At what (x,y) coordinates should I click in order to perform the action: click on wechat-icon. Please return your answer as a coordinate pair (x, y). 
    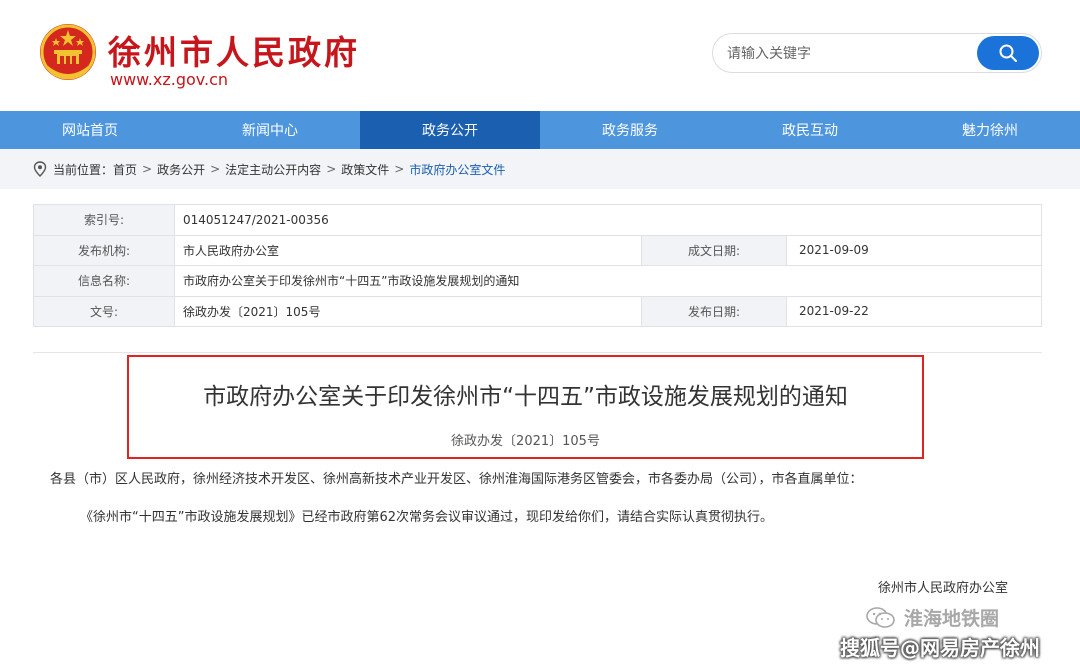
    Looking at the image, I should click on (880, 617).